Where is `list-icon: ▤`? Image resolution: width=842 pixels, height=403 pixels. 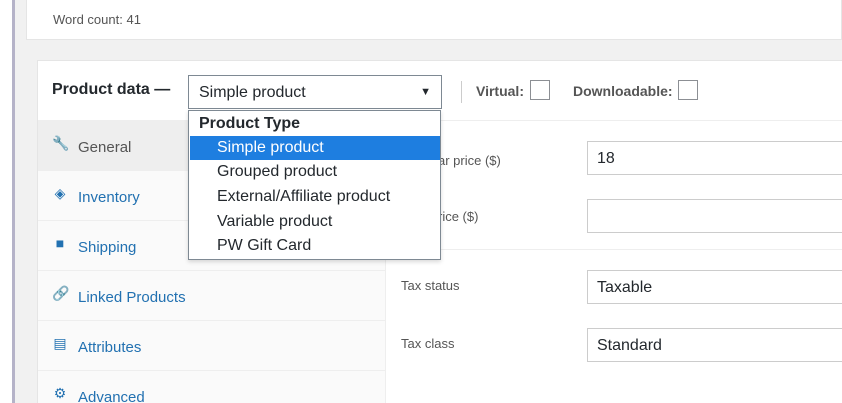
list-icon: ▤ is located at coordinates (60, 343).